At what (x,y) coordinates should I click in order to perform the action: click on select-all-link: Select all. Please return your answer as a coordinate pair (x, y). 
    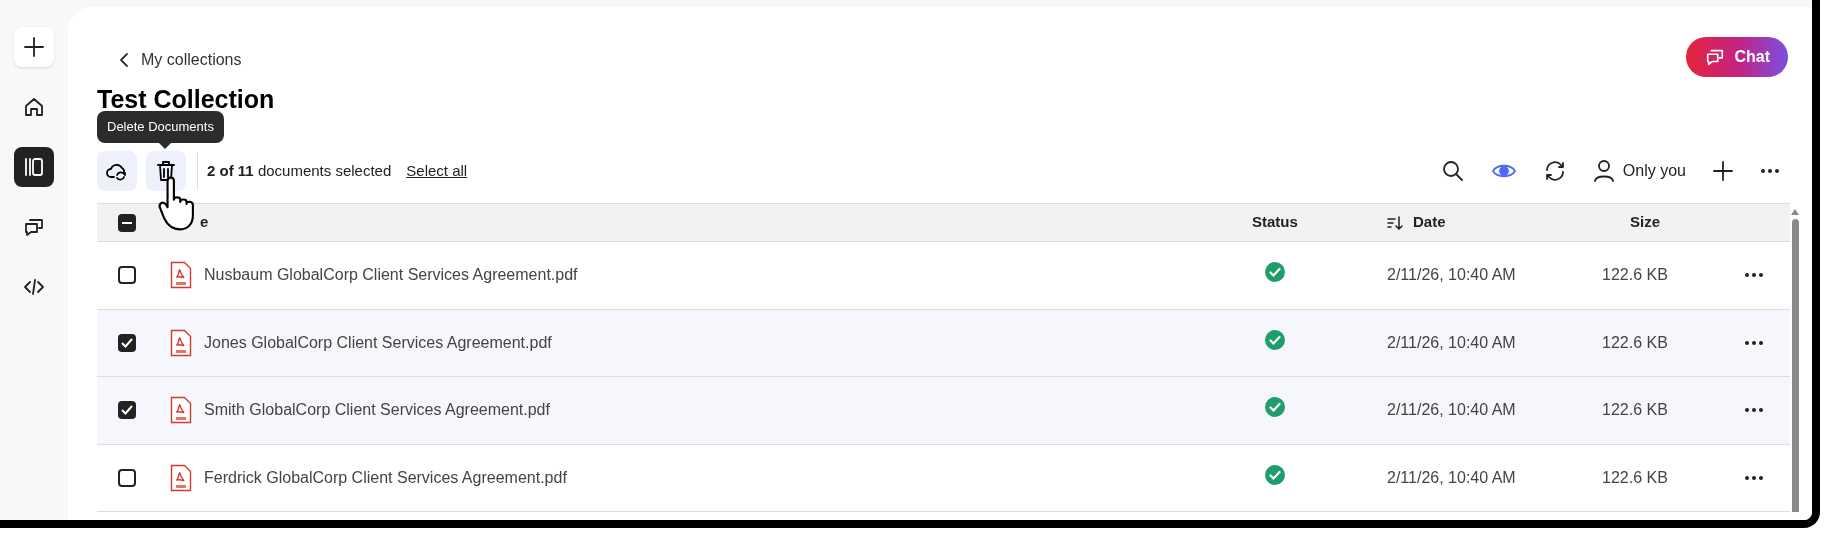
    Looking at the image, I should click on (437, 171).